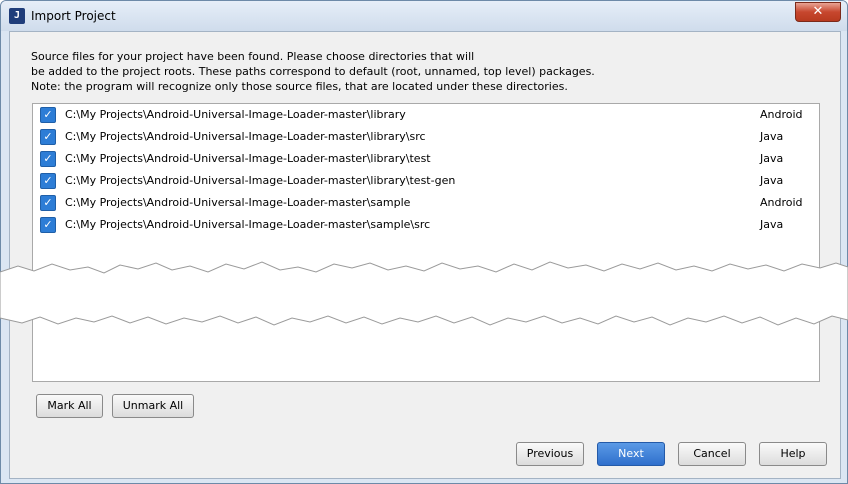  What do you see at coordinates (424, 16) in the screenshot?
I see `title-bar: J Import Project ✕` at bounding box center [424, 16].